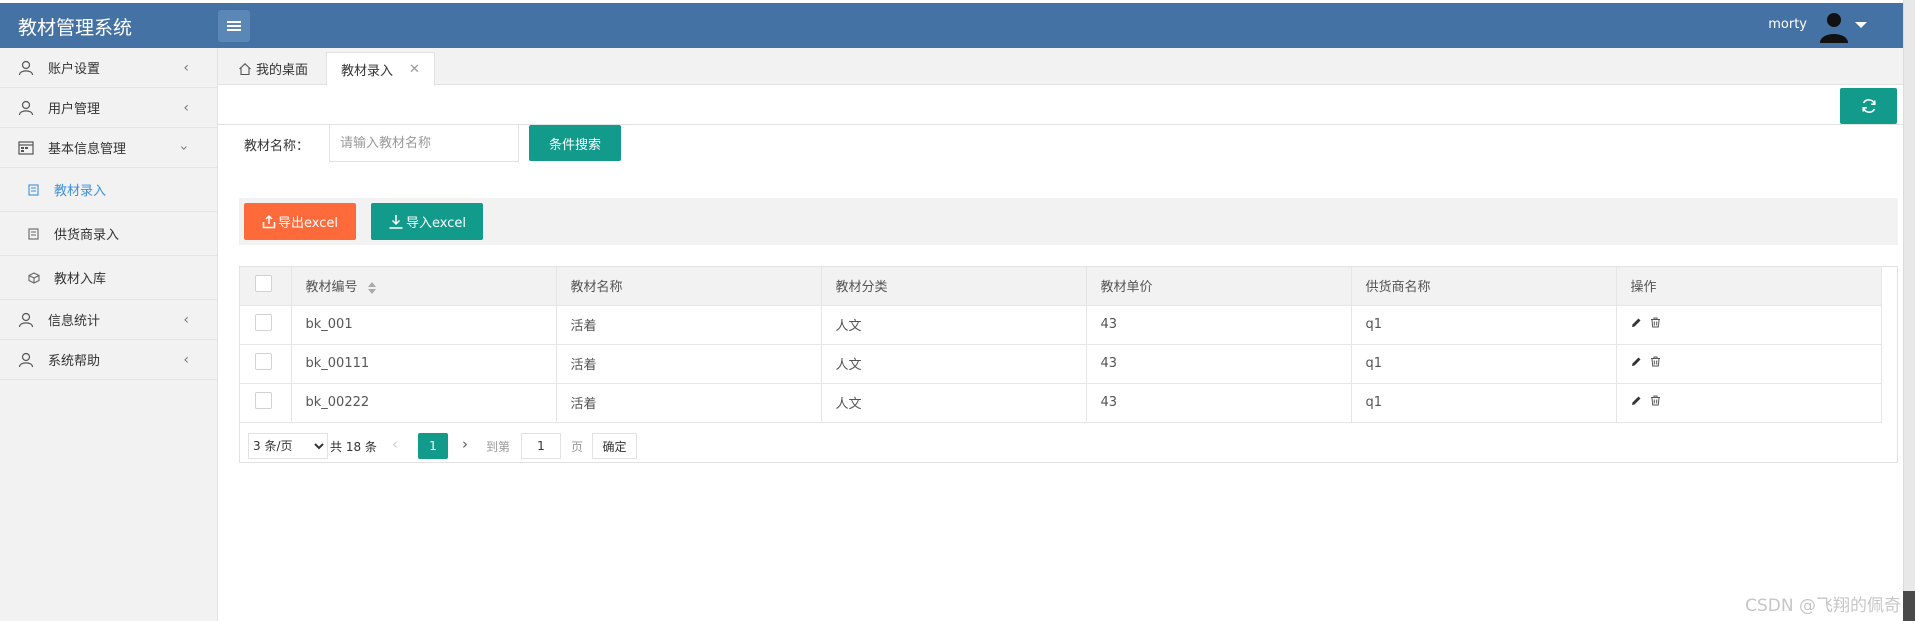 This screenshot has height=621, width=1915. I want to click on cell-book-id: bk_001, so click(424, 325).